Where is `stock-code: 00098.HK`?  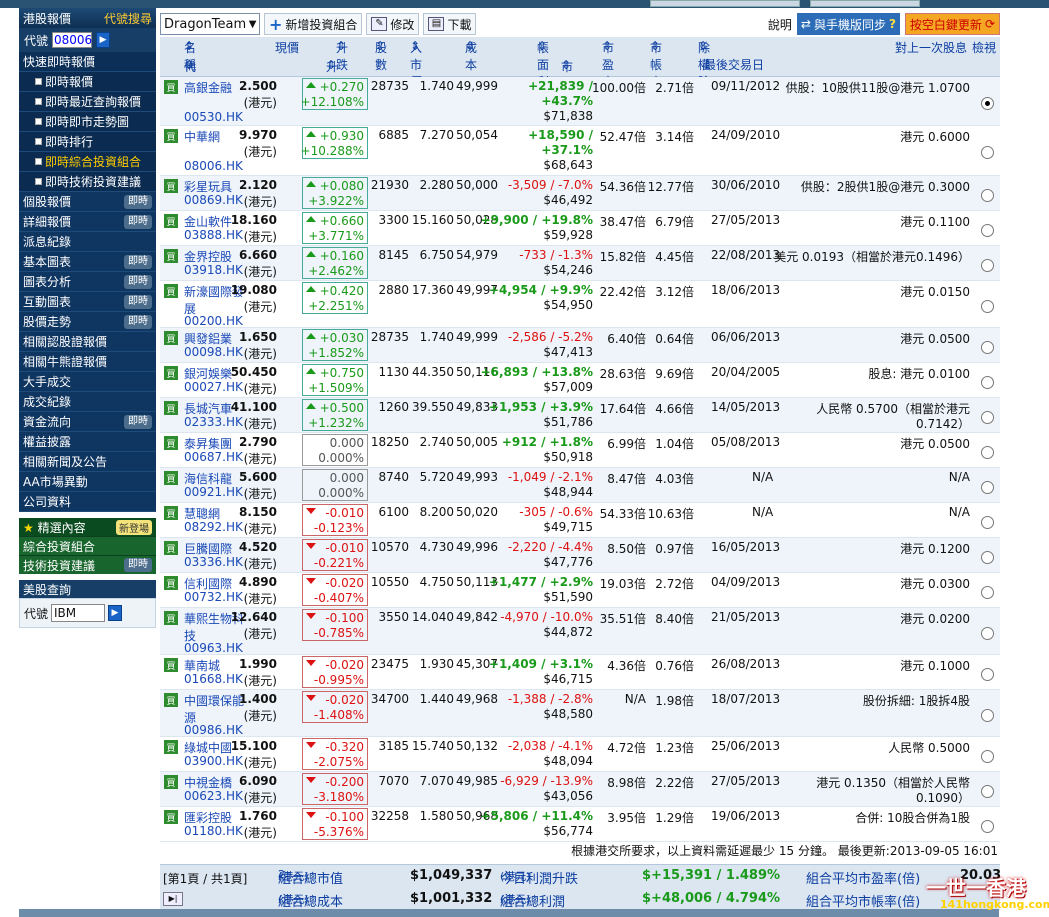
stock-code: 00098.HK is located at coordinates (213, 352).